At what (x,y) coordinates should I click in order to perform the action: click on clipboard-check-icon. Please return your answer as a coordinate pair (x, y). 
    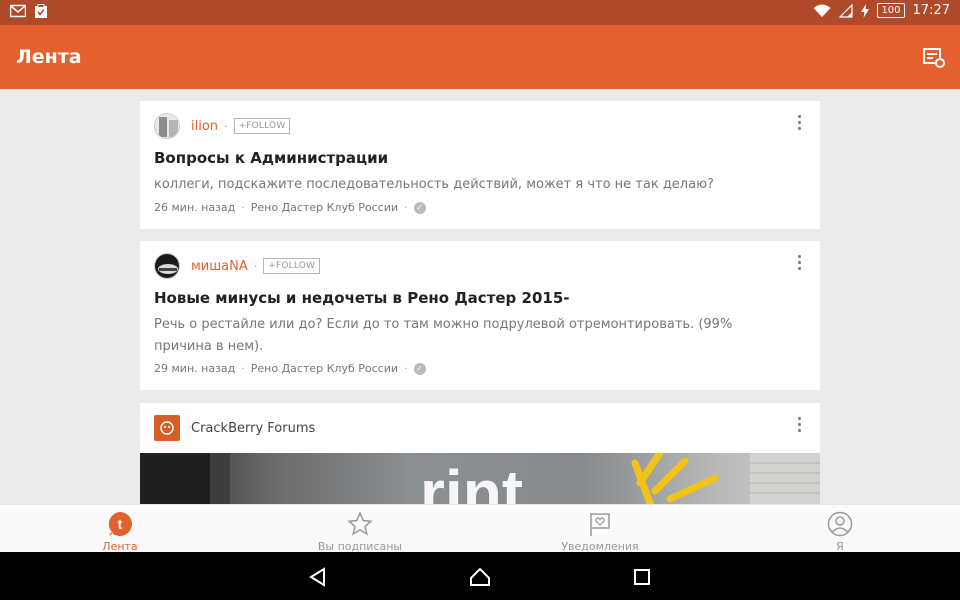
    Looking at the image, I should click on (41, 11).